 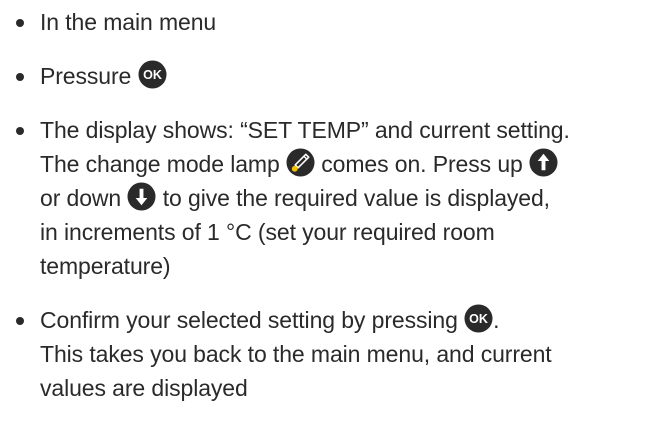 I want to click on step-text: comes on. Press up, so click(x=422, y=164).